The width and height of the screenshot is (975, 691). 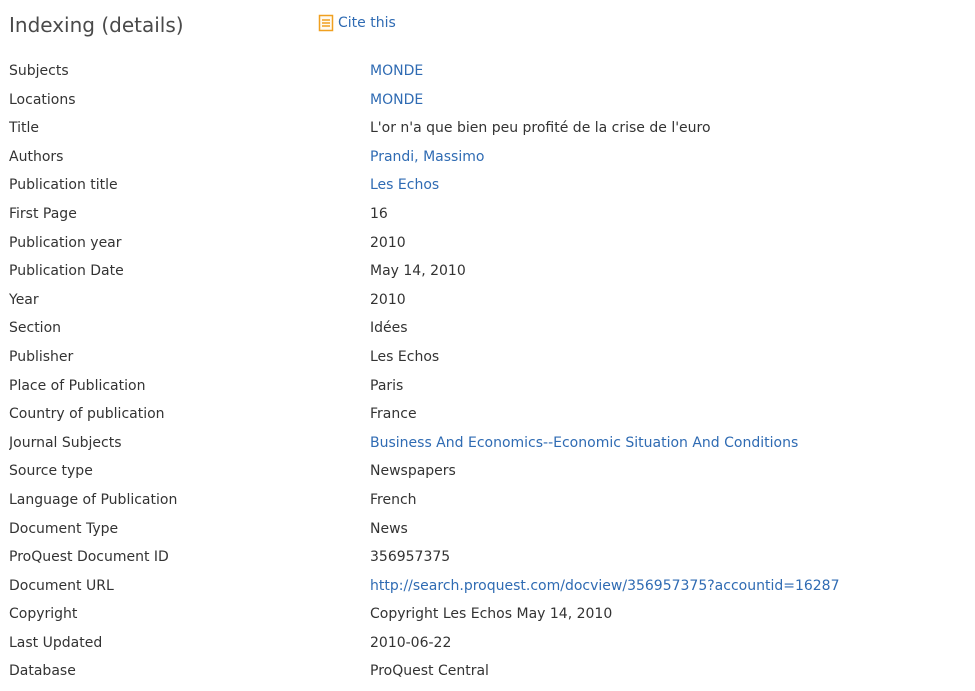 I want to click on row-section: Section Idées, so click(x=492, y=333).